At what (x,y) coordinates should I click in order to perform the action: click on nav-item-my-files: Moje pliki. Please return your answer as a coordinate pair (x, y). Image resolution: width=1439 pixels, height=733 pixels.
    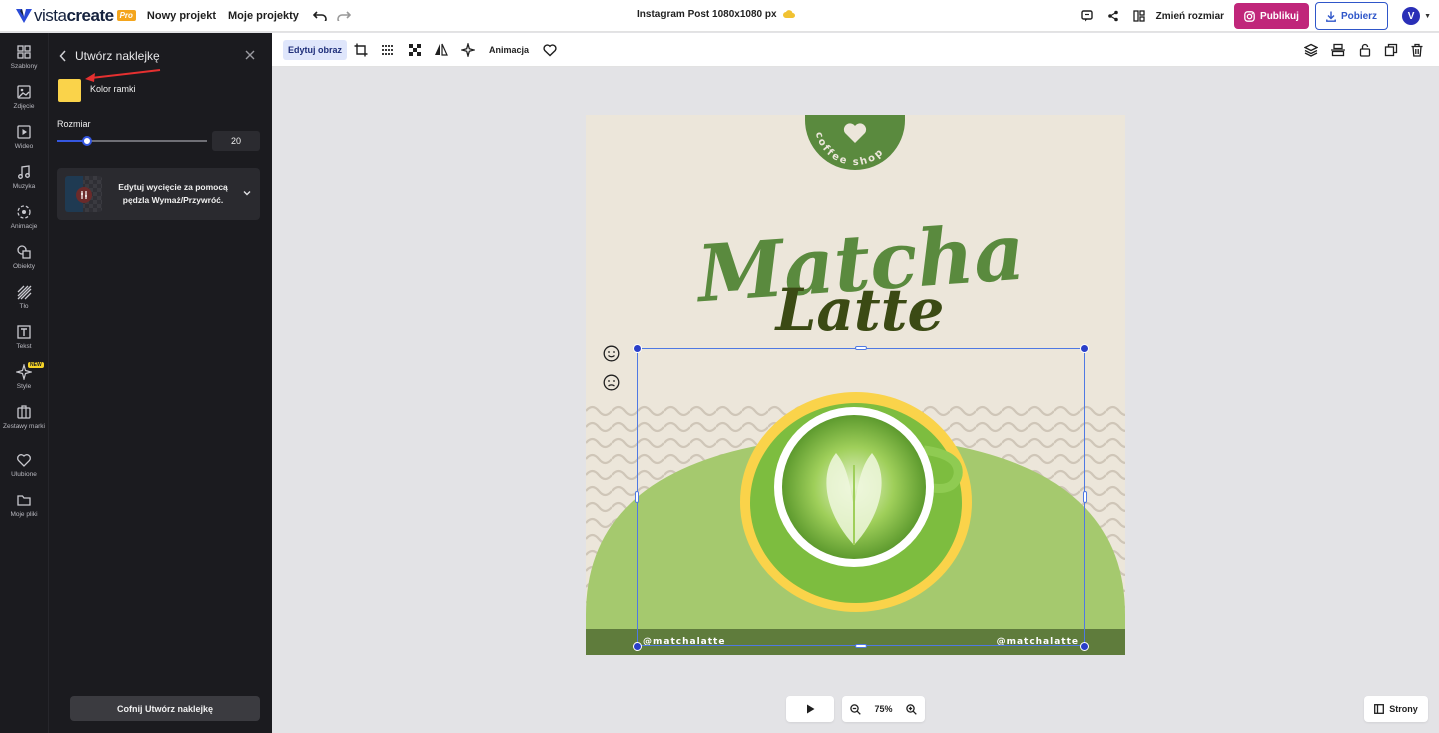
    Looking at the image, I should click on (24, 505).